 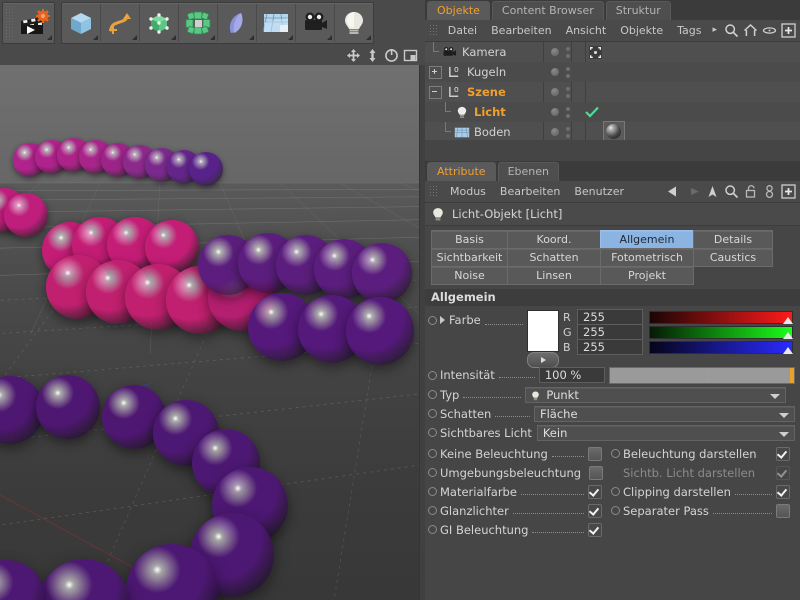 What do you see at coordinates (656, 394) in the screenshot?
I see `typ-dropdown: Punkt` at bounding box center [656, 394].